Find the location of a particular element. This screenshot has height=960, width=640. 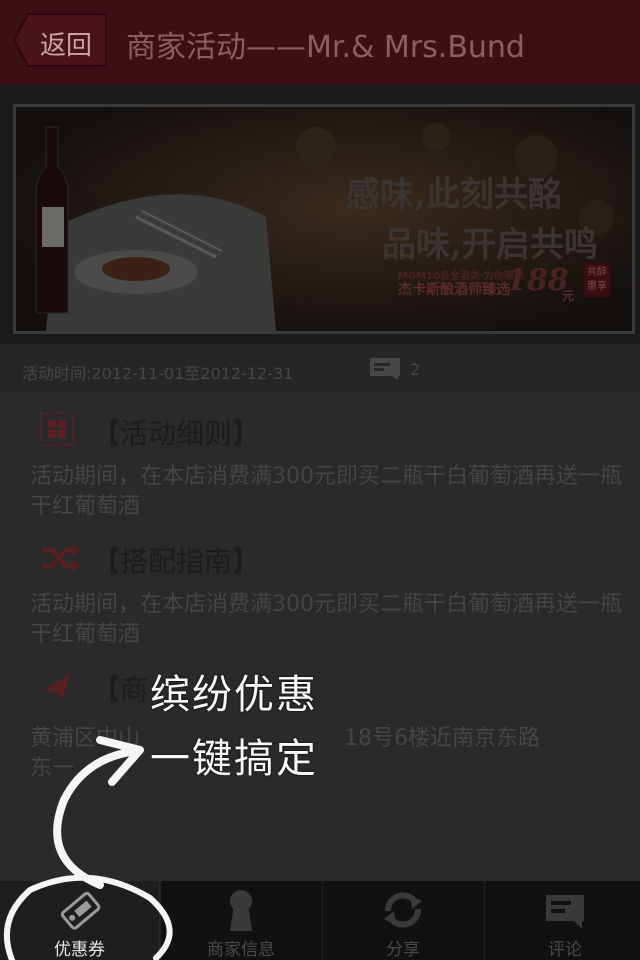

section-body-address-tail: 18号6楼近南京东路 is located at coordinates (442, 738).